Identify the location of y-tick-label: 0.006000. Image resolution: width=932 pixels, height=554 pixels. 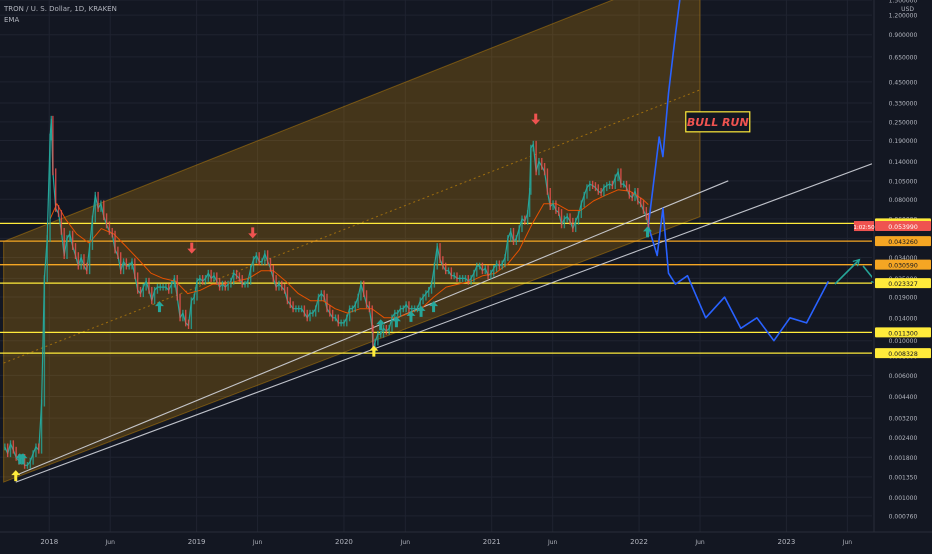
(903, 376).